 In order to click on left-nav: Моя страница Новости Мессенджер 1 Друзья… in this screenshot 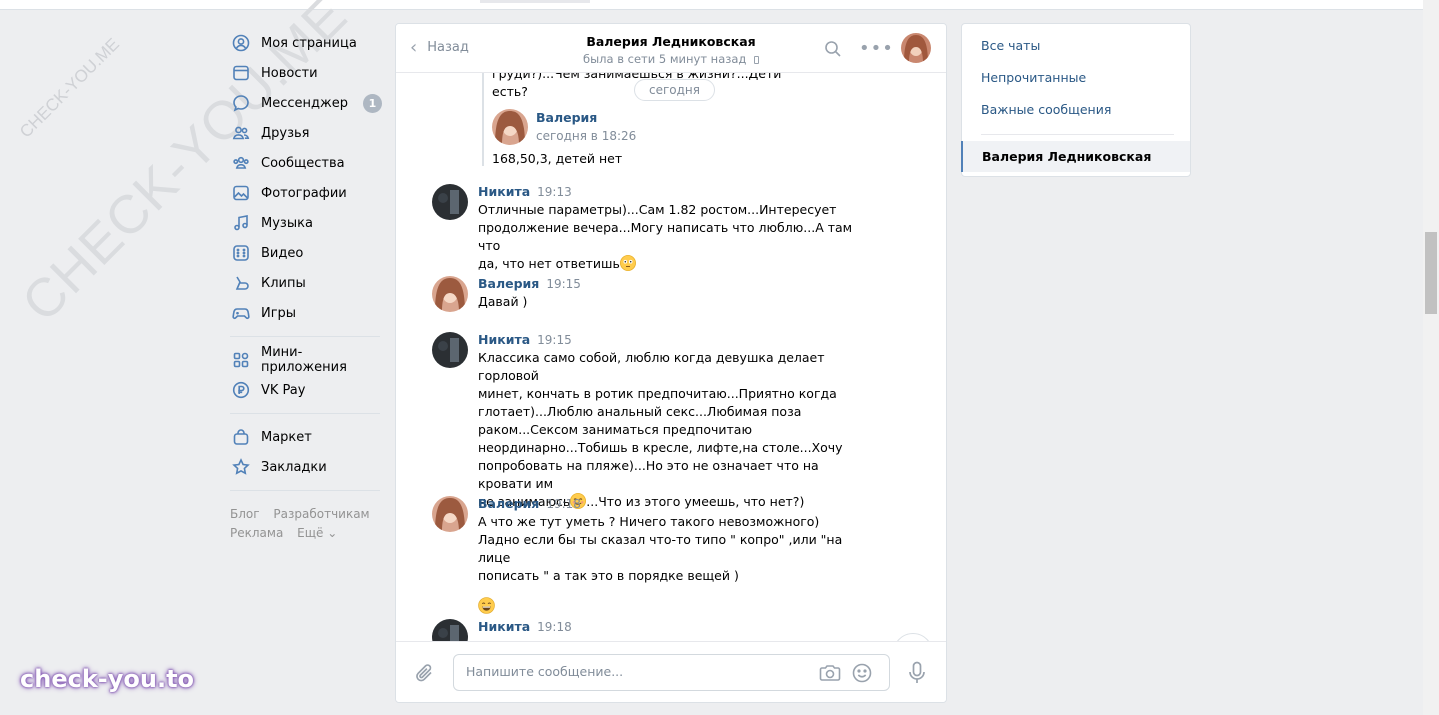, I will do `click(306, 285)`.